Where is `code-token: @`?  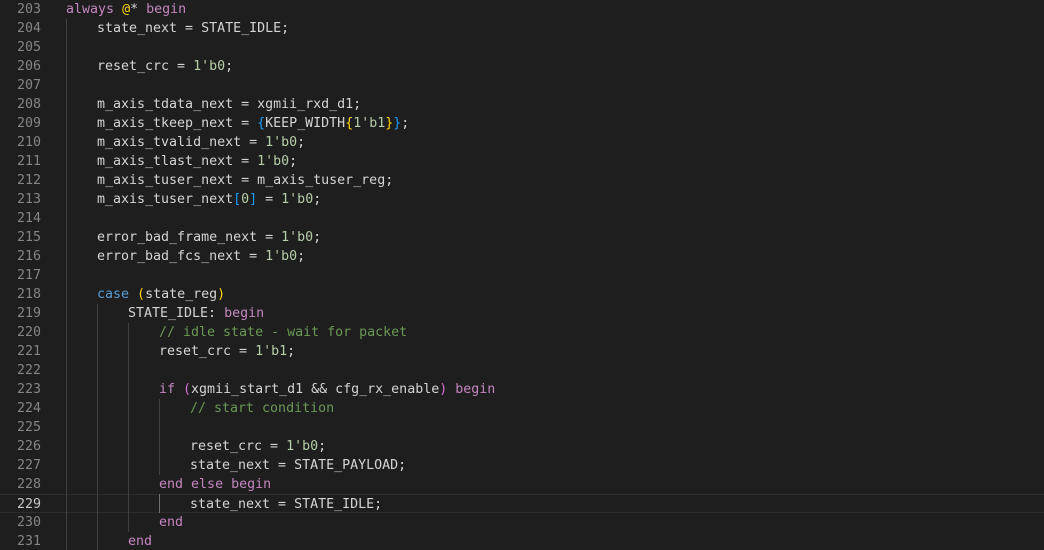
code-token: @ is located at coordinates (126, 9).